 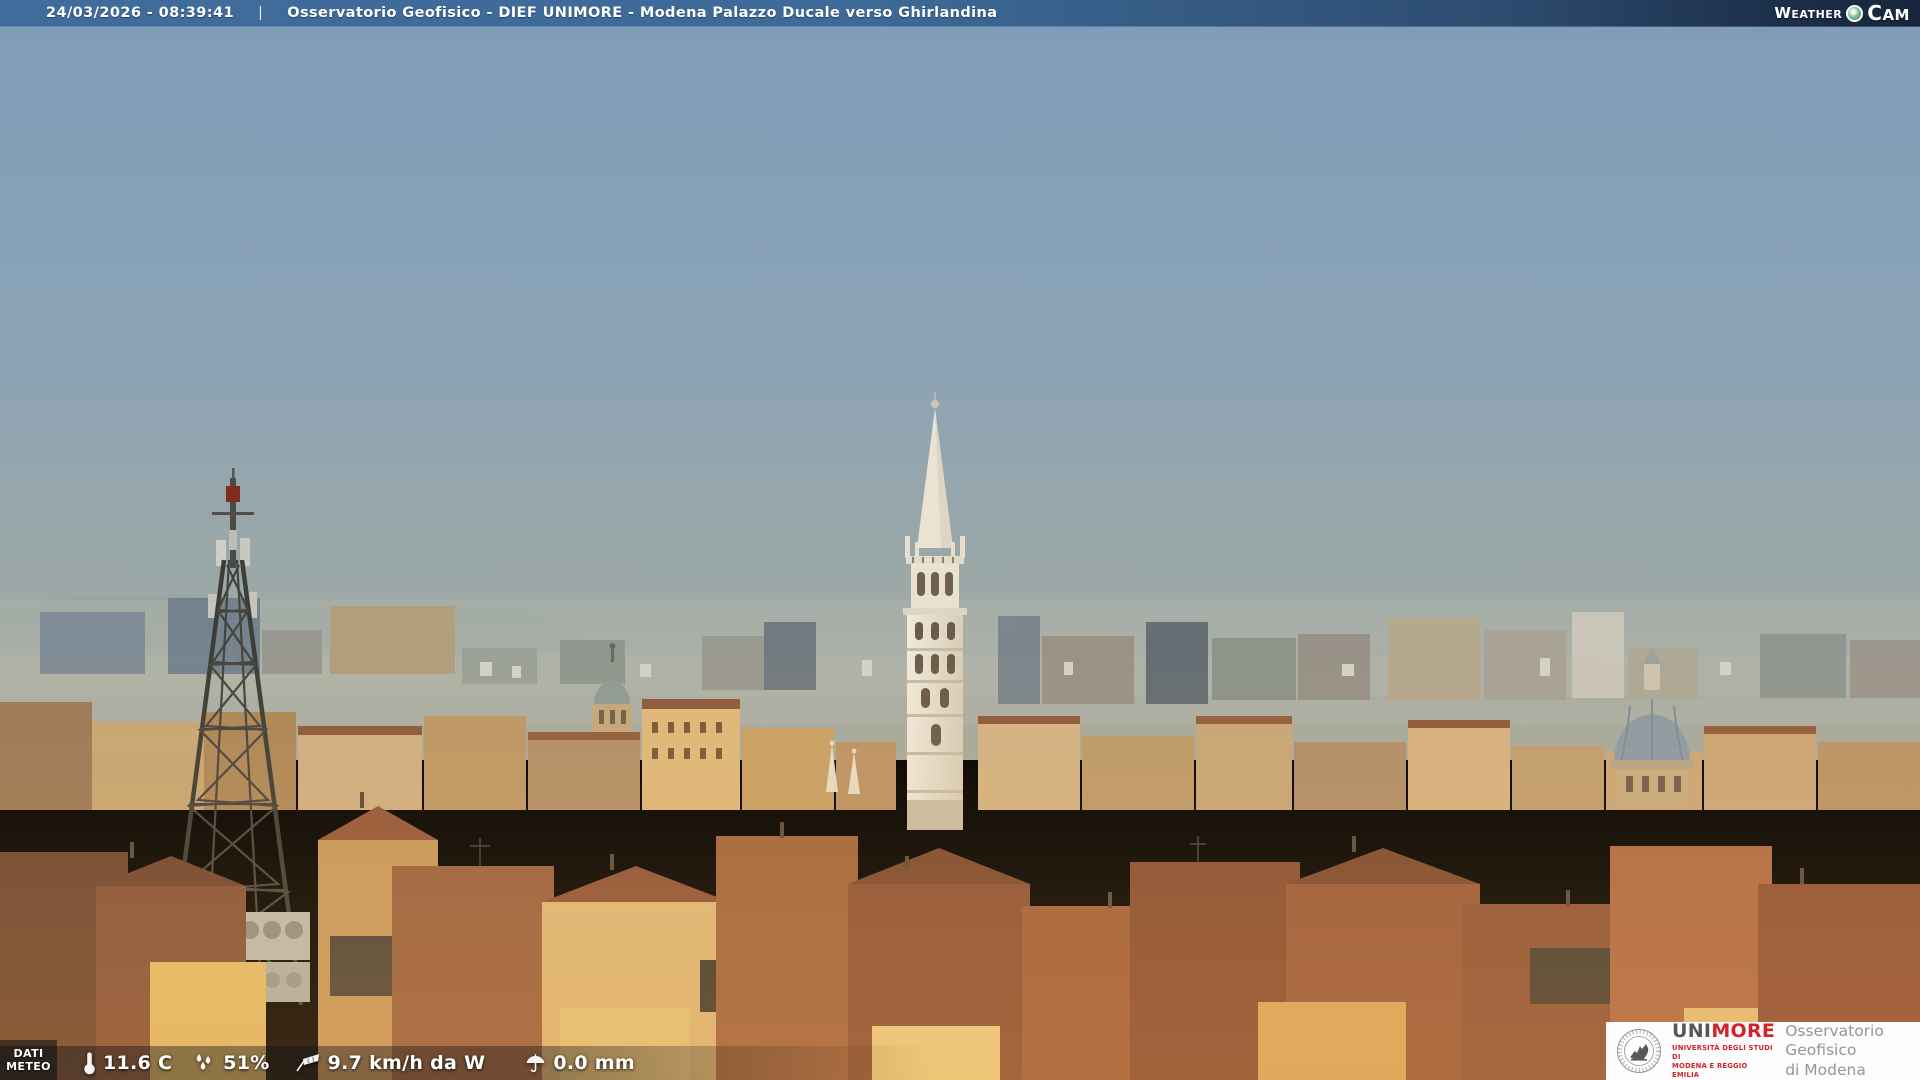 I want to click on rain-value: 0.0 mm, so click(x=594, y=1063).